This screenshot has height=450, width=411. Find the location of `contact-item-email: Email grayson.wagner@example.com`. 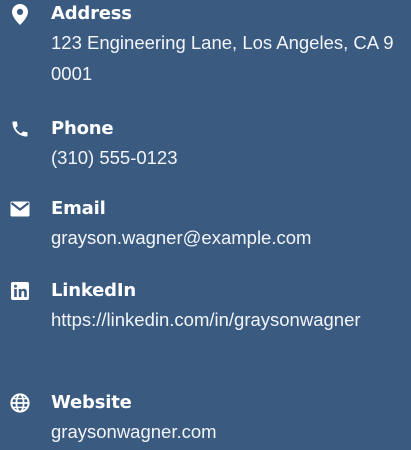

contact-item-email: Email grayson.wagner@example.com is located at coordinates (205, 228).